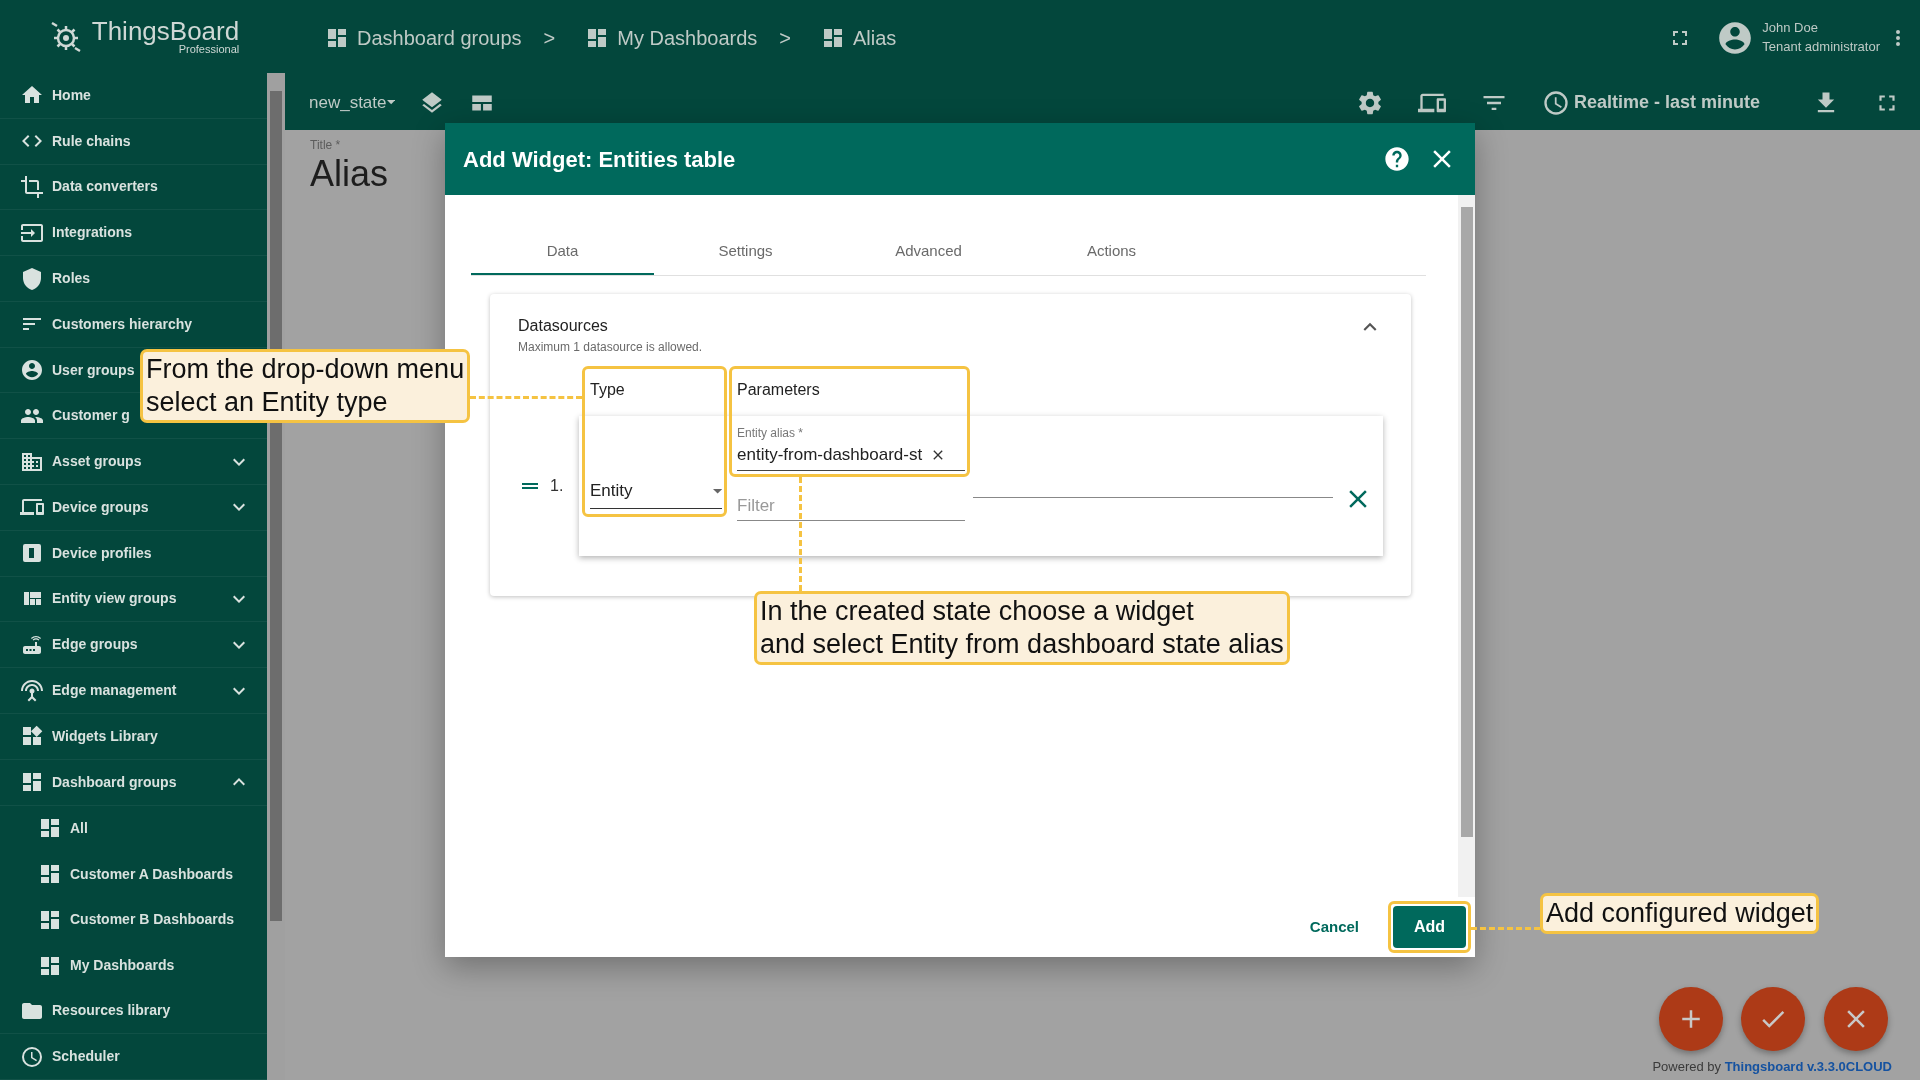  I want to click on antenna-icon, so click(32, 690).